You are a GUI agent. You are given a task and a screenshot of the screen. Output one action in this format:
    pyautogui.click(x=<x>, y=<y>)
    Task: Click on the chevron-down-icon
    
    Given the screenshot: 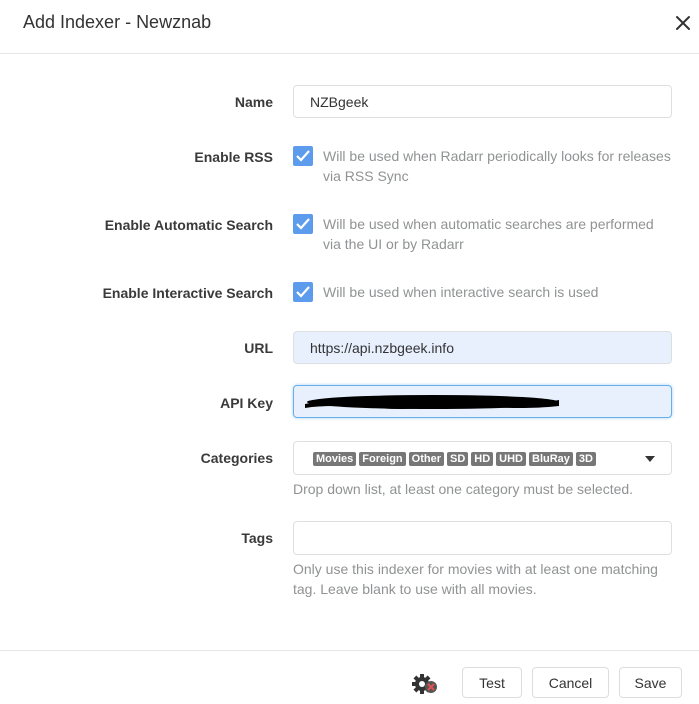 What is the action you would take?
    pyautogui.click(x=650, y=459)
    